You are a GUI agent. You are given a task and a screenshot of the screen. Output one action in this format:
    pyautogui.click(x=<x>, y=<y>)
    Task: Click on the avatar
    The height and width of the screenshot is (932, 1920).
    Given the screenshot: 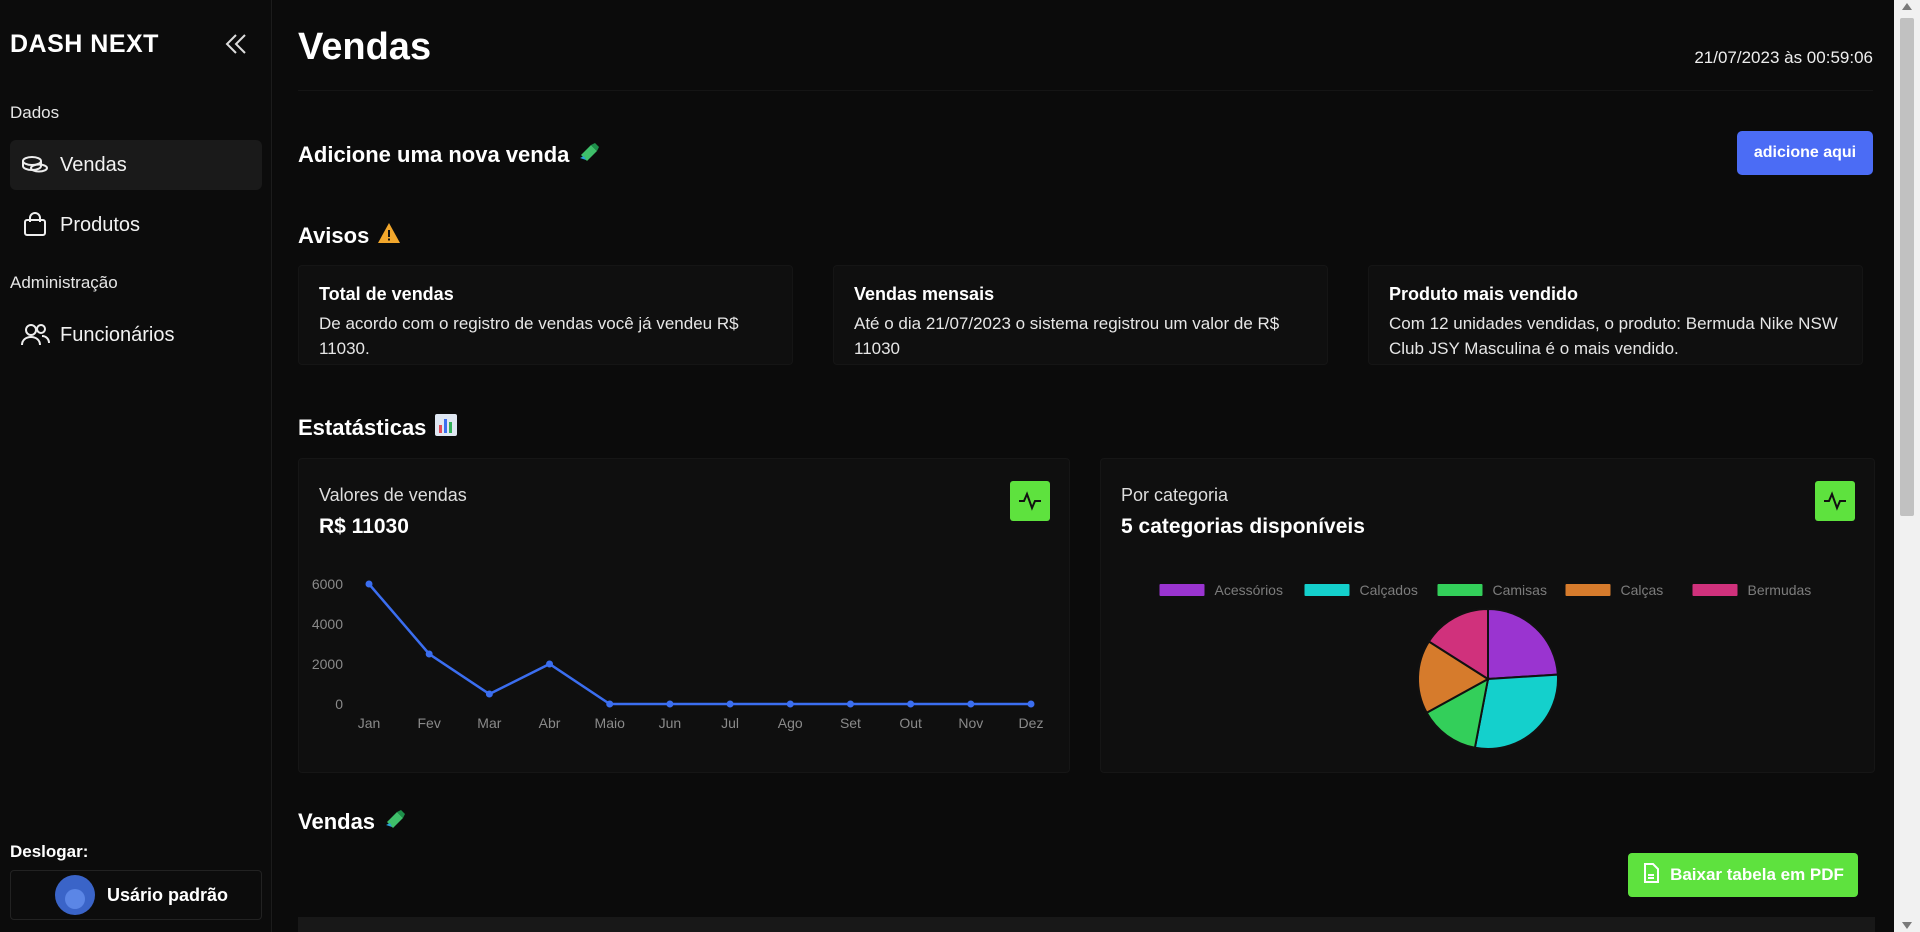 What is the action you would take?
    pyautogui.click(x=75, y=895)
    